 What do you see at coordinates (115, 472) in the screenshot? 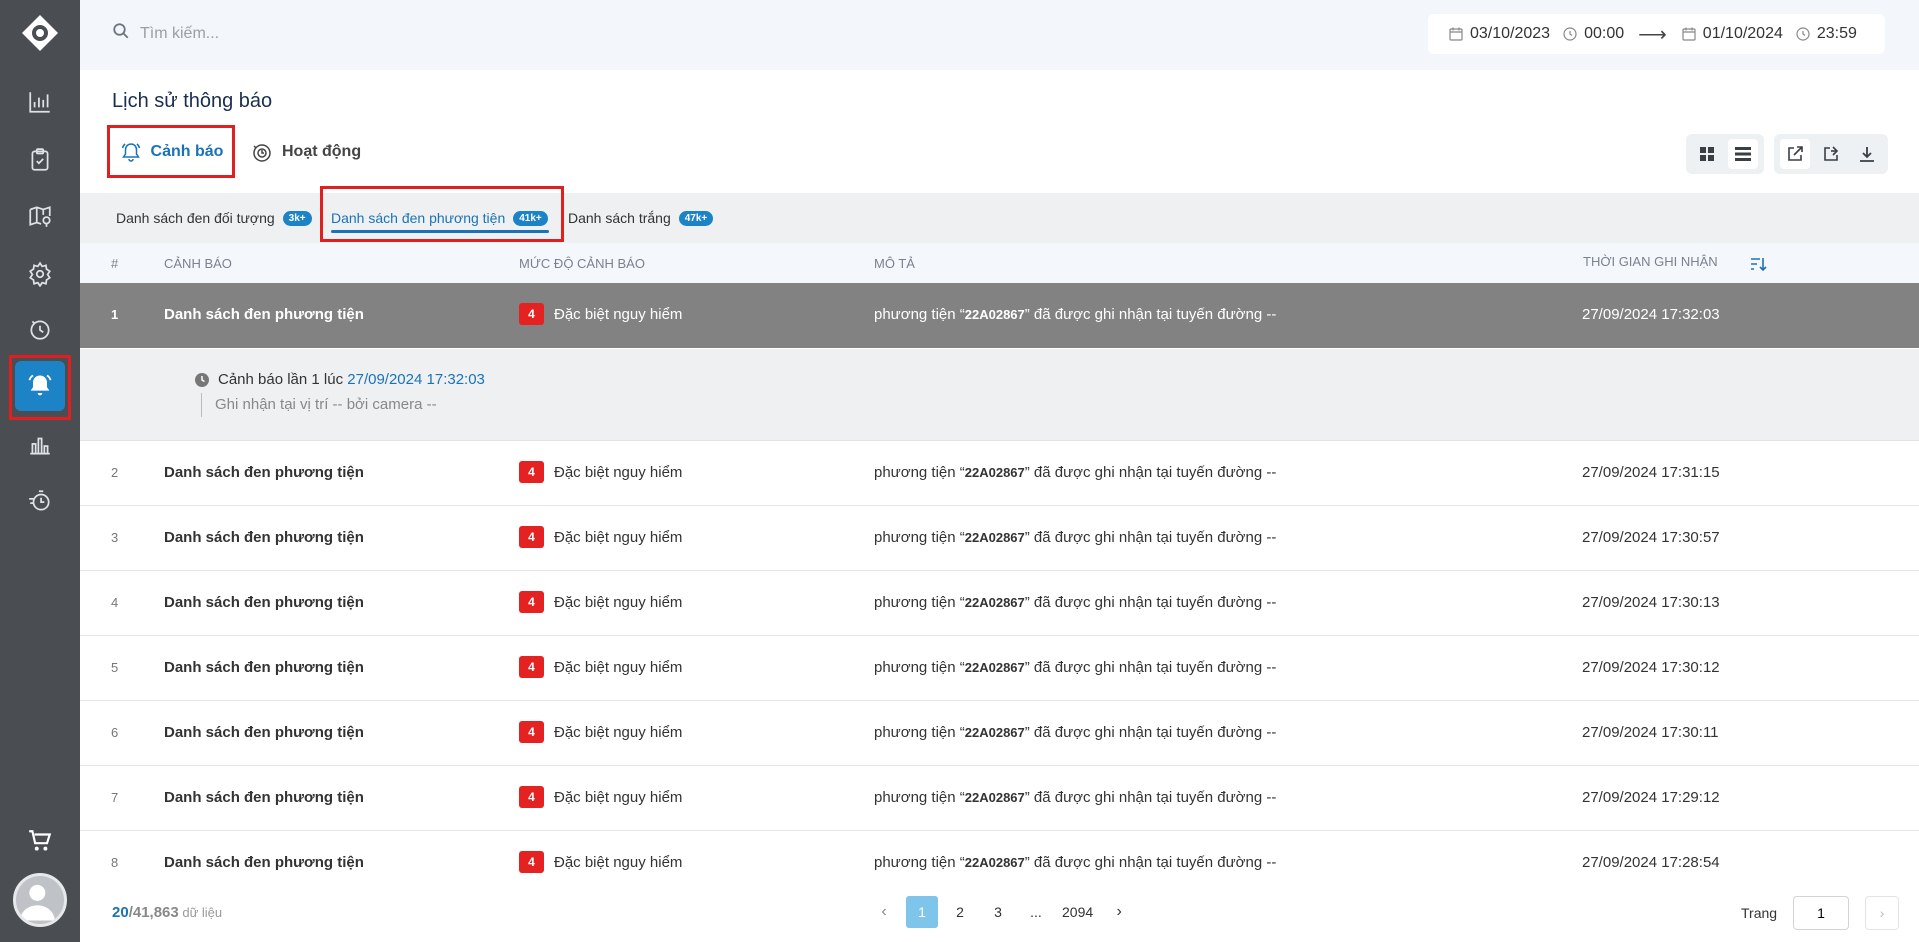
I see `row-num: 2` at bounding box center [115, 472].